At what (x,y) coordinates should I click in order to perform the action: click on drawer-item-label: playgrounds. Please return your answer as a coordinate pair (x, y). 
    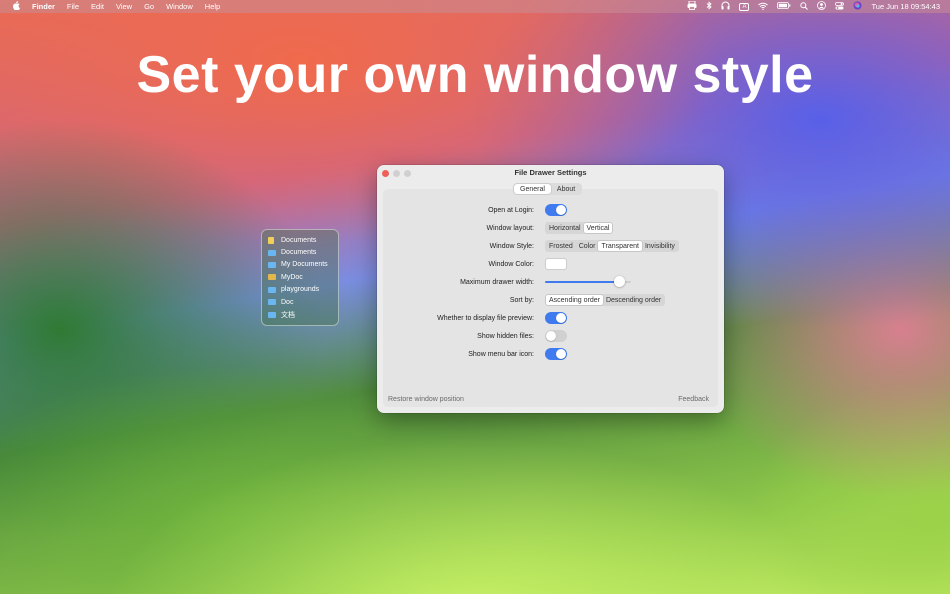
    Looking at the image, I should click on (300, 290).